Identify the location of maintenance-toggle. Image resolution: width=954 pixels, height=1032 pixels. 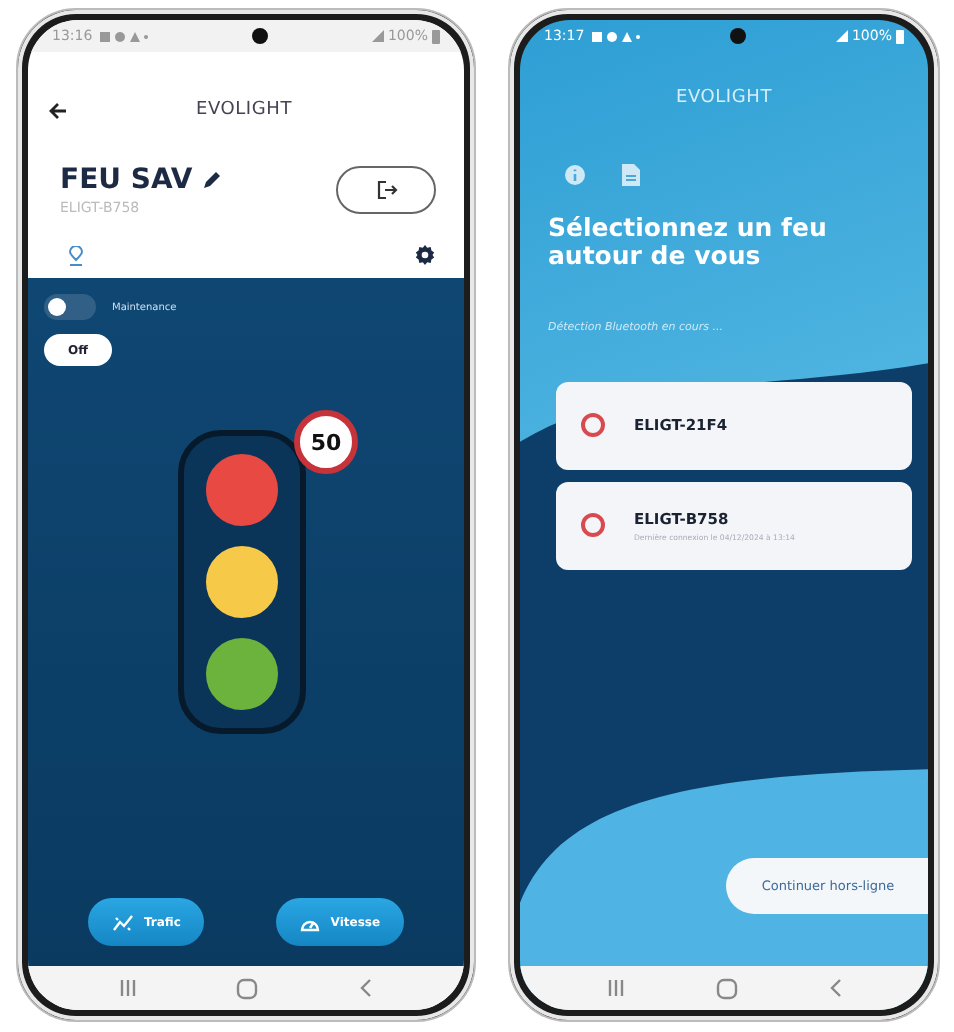
(70, 307).